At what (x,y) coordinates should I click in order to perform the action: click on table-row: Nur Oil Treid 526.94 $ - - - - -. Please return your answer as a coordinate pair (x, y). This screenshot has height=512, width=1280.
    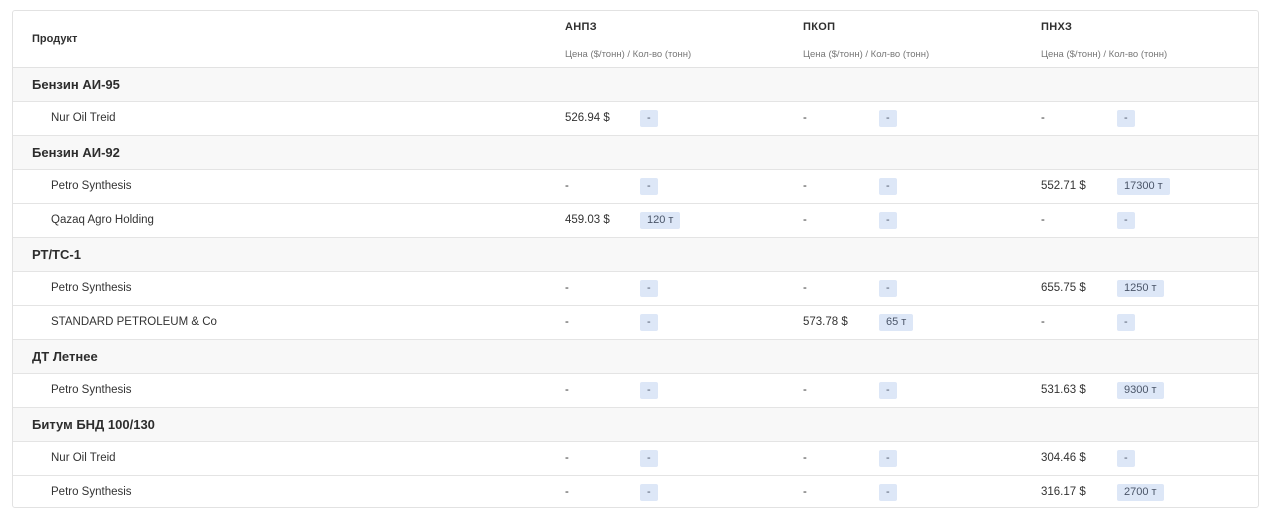
    Looking at the image, I should click on (635, 119).